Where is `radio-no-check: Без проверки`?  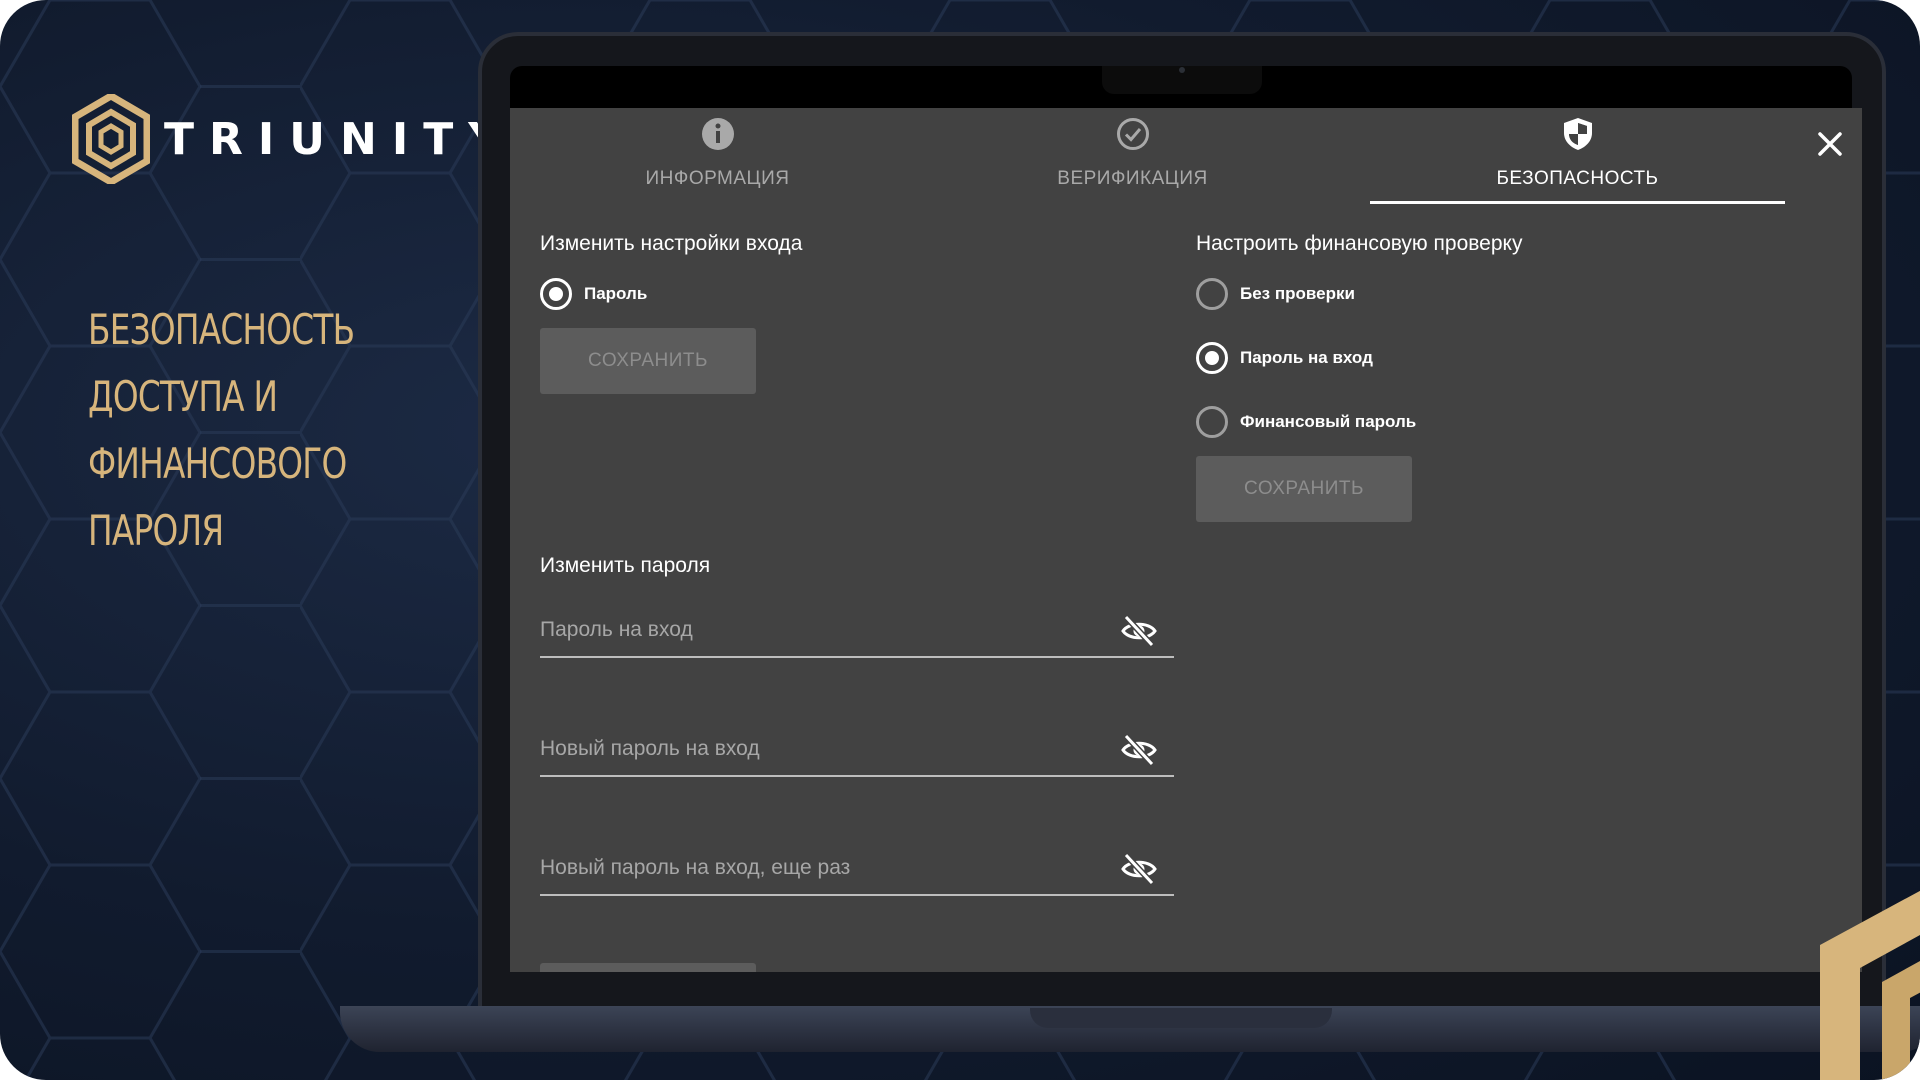 radio-no-check: Без проверки is located at coordinates (1275, 294).